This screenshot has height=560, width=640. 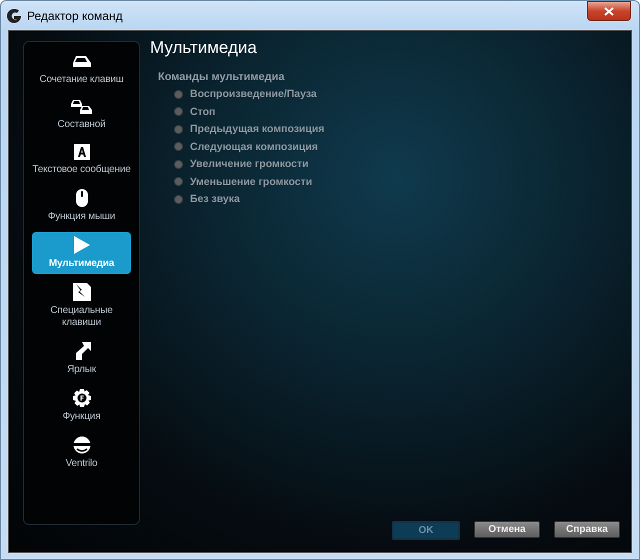 What do you see at coordinates (203, 112) in the screenshot?
I see `radio-label: Стоп` at bounding box center [203, 112].